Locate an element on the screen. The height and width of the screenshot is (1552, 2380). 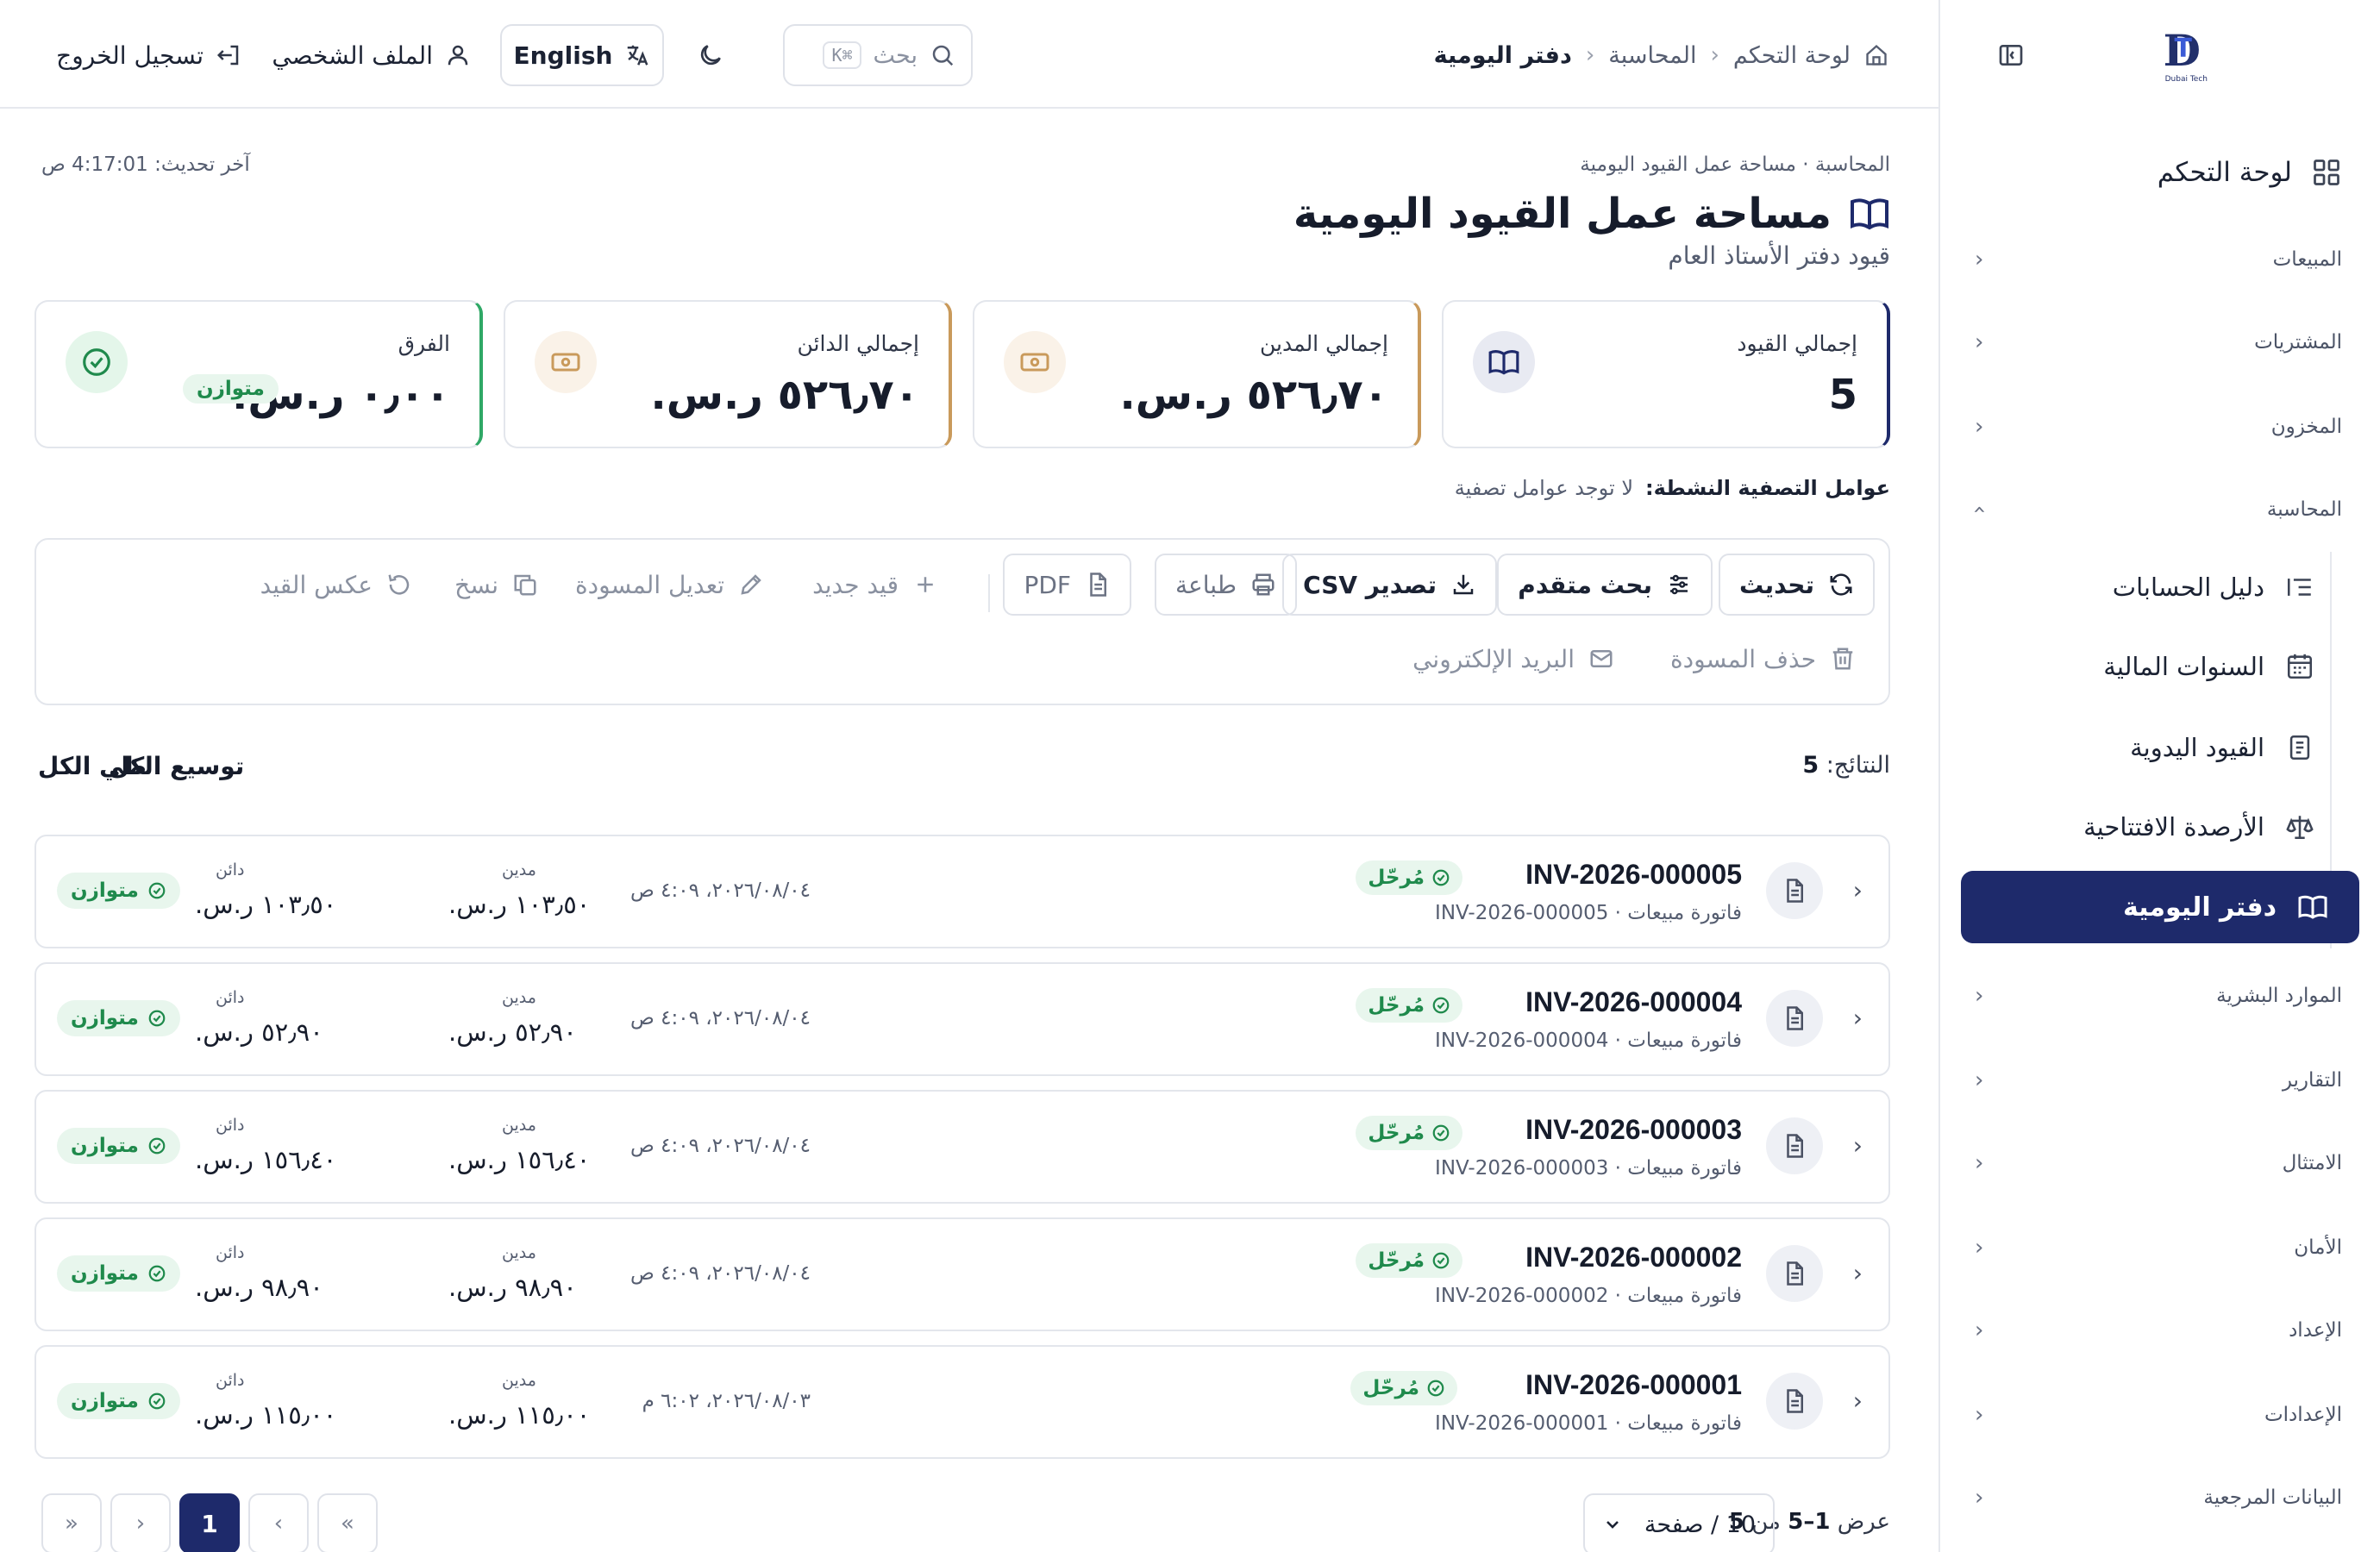
print-label: طباعة is located at coordinates (1206, 585).